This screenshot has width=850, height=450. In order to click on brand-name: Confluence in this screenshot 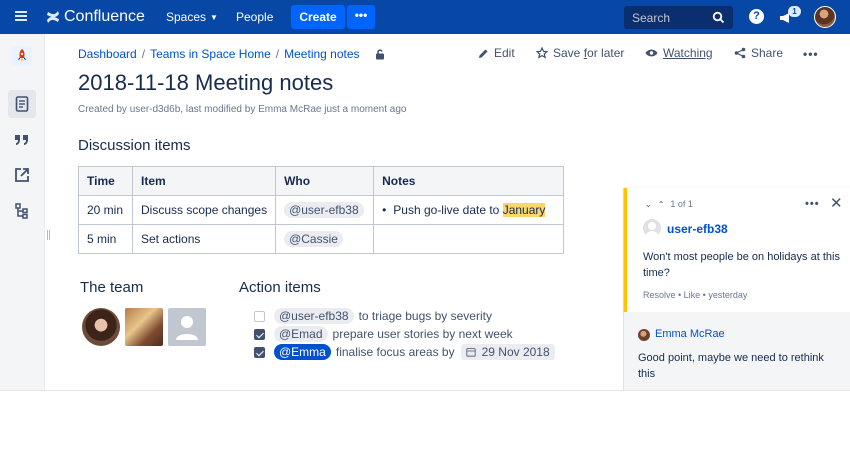, I will do `click(104, 16)`.